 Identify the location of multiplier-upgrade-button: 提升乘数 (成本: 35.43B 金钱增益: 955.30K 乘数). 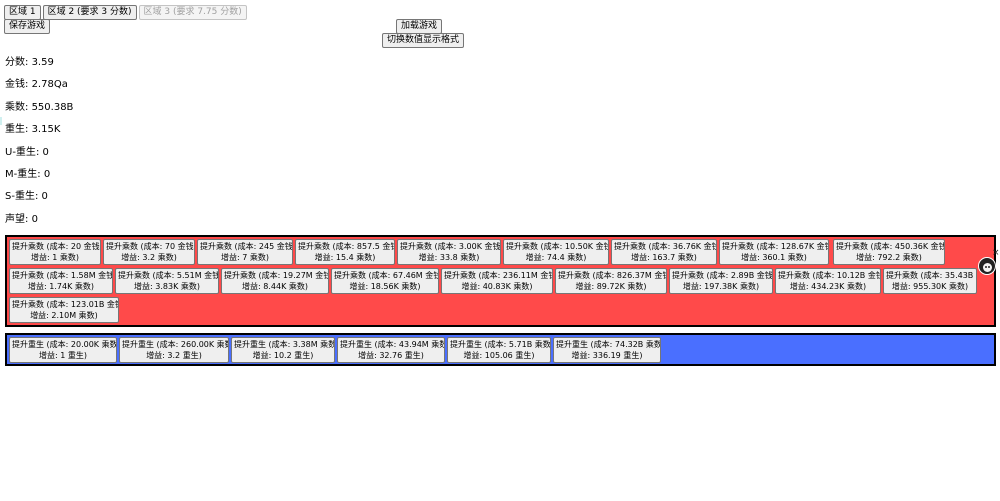
(930, 281).